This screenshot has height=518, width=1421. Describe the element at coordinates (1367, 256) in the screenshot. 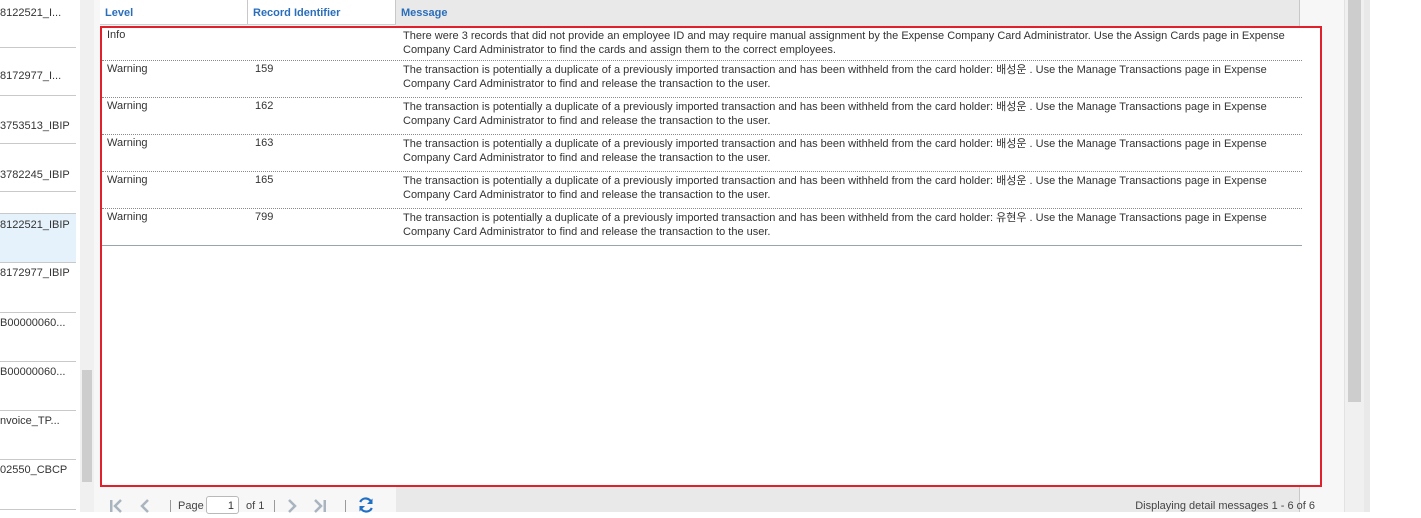

I see `window-edge` at that location.